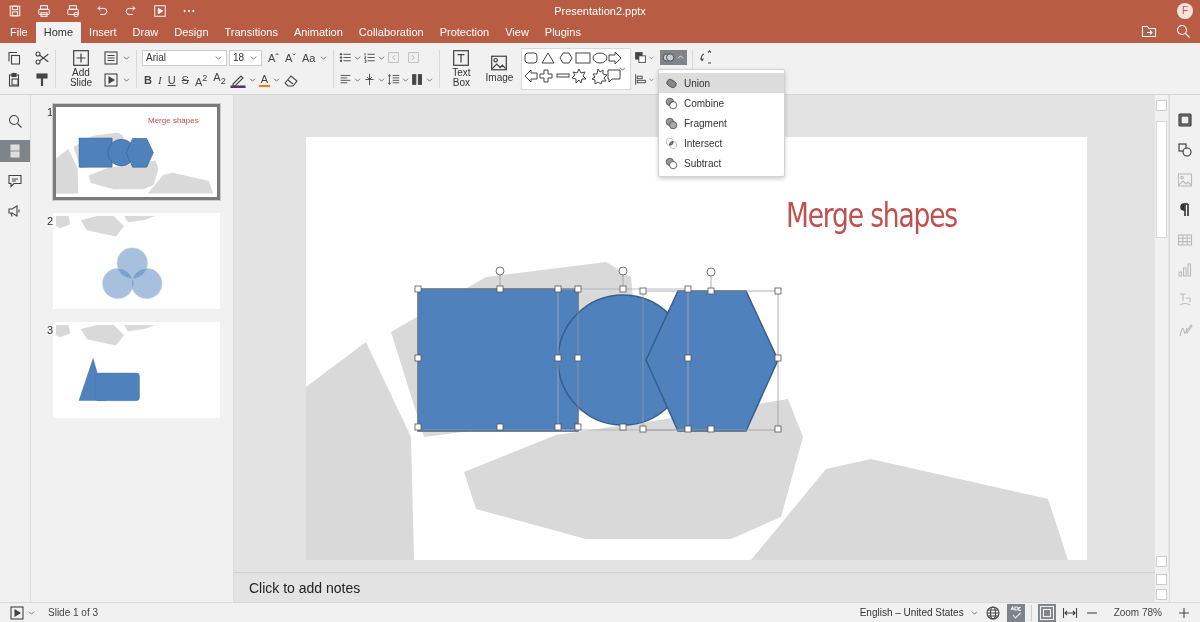  What do you see at coordinates (694, 587) in the screenshot?
I see `notes-field: Click to add notes` at bounding box center [694, 587].